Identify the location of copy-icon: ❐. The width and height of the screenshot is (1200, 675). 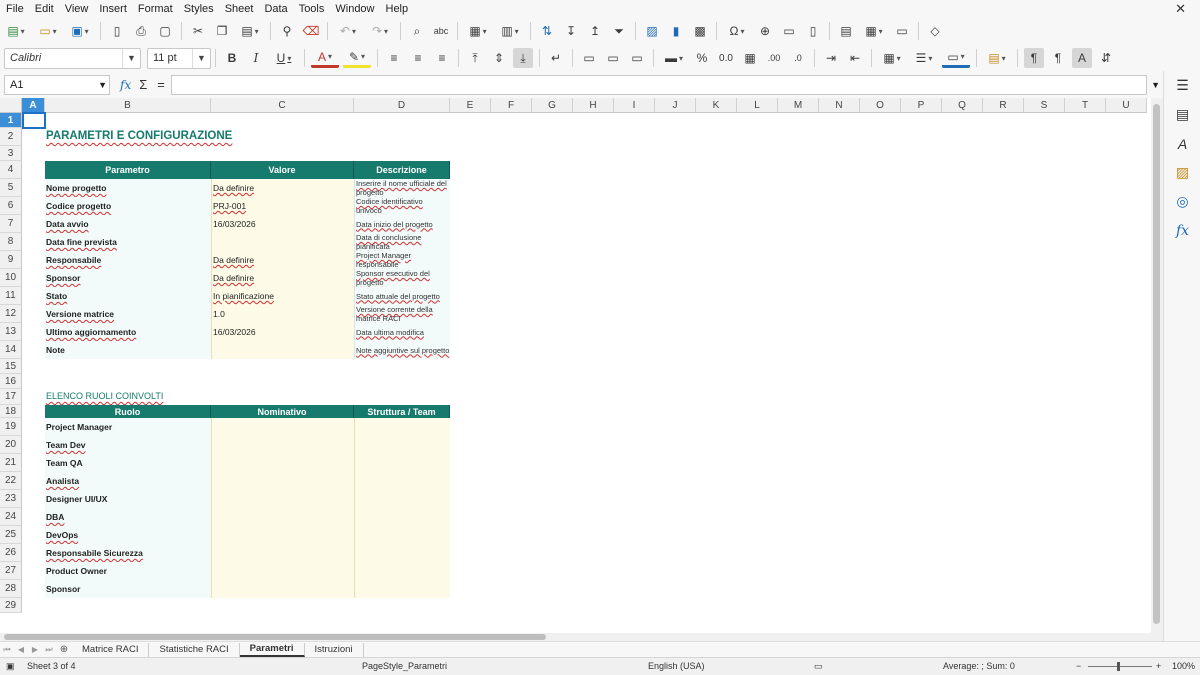
(222, 31).